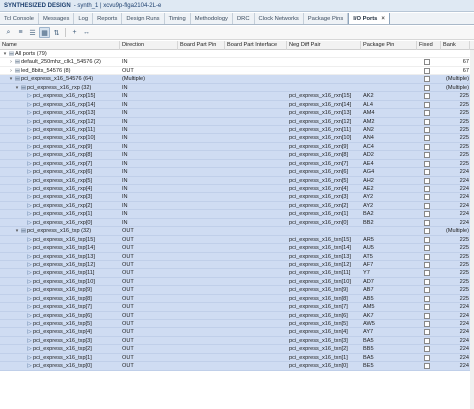  What do you see at coordinates (388, 138) in the screenshot?
I see `package-pin-cell: AN4` at bounding box center [388, 138].